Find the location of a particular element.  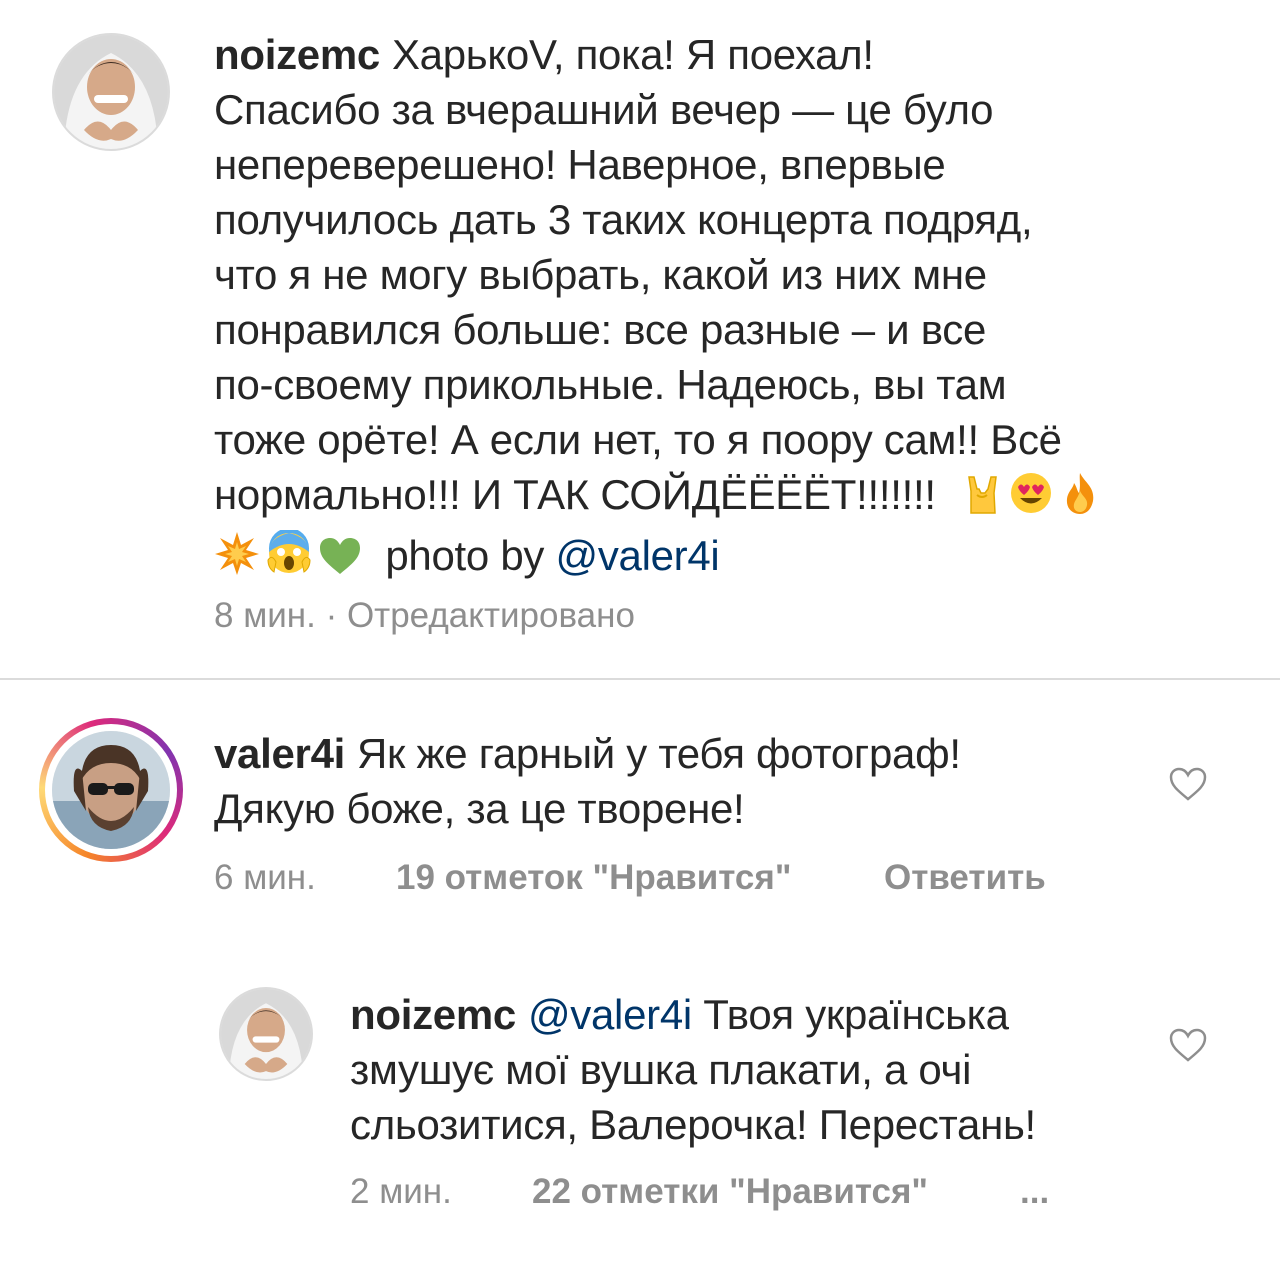

username: valer4i is located at coordinates (279, 753).